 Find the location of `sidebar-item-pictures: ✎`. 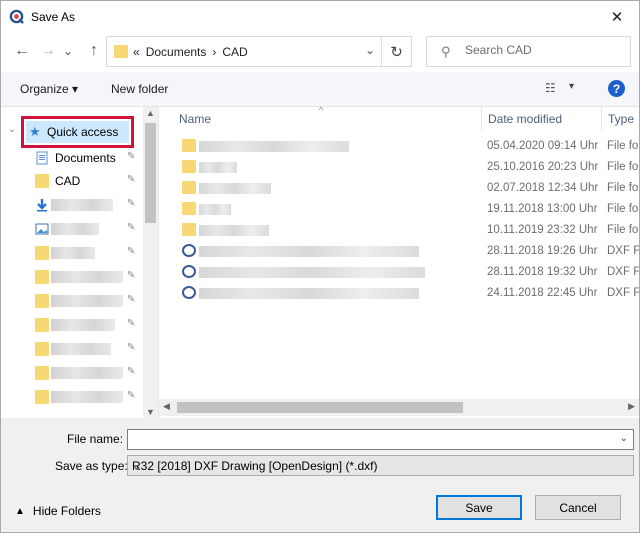

sidebar-item-pictures: ✎ is located at coordinates (71, 229).